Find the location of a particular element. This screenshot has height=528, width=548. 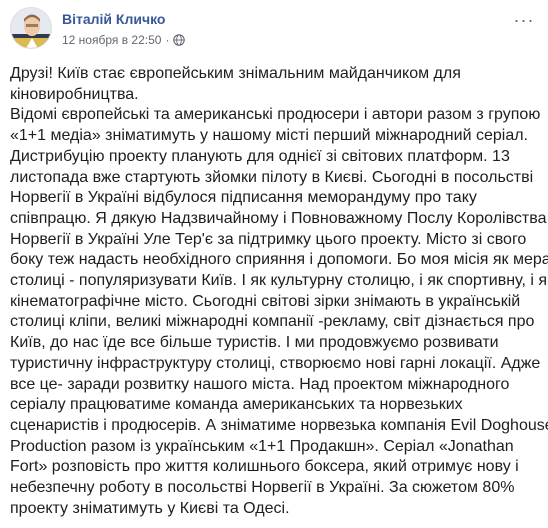

more-options-icon: ··· is located at coordinates (524, 20).